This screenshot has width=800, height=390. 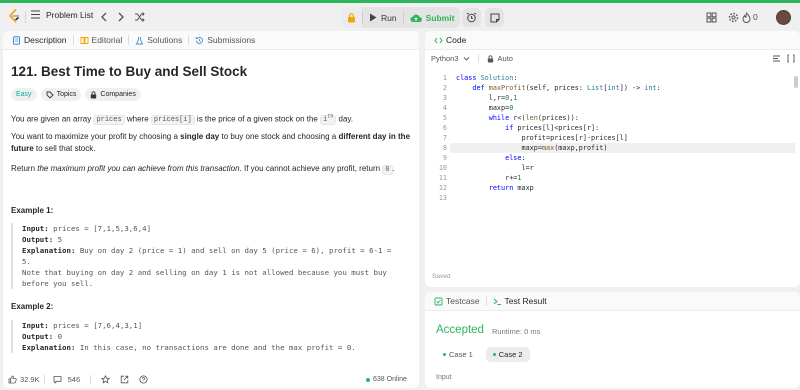 I want to click on tab-editorial: Editorial, so click(x=101, y=40).